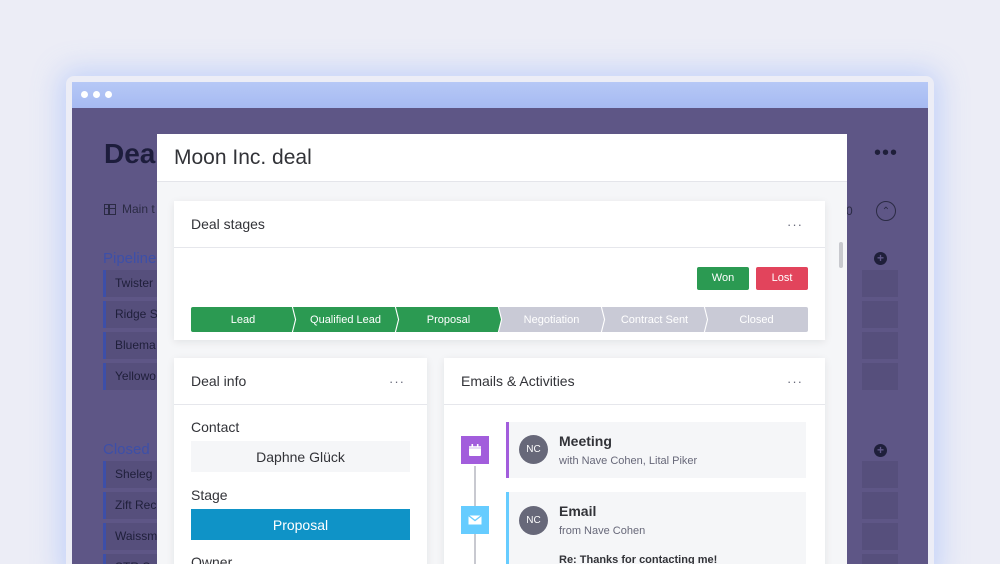 This screenshot has height=564, width=1000. Describe the element at coordinates (133, 283) in the screenshot. I see `table-row: Twister` at that location.